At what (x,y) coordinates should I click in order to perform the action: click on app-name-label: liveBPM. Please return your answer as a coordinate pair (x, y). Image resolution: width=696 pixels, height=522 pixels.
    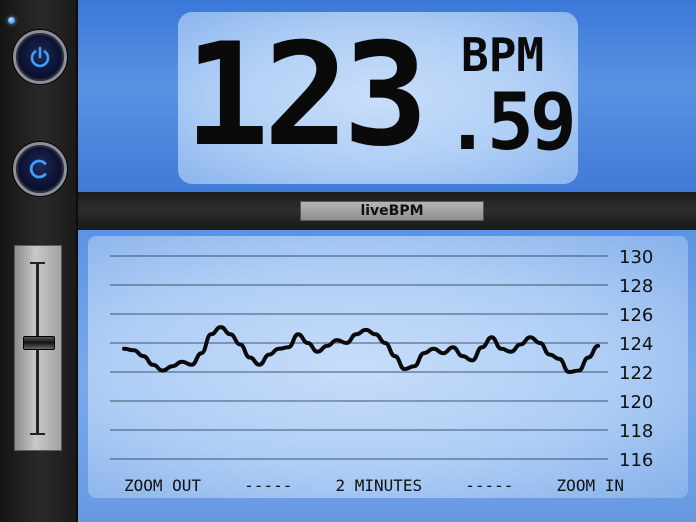
    Looking at the image, I should click on (392, 211).